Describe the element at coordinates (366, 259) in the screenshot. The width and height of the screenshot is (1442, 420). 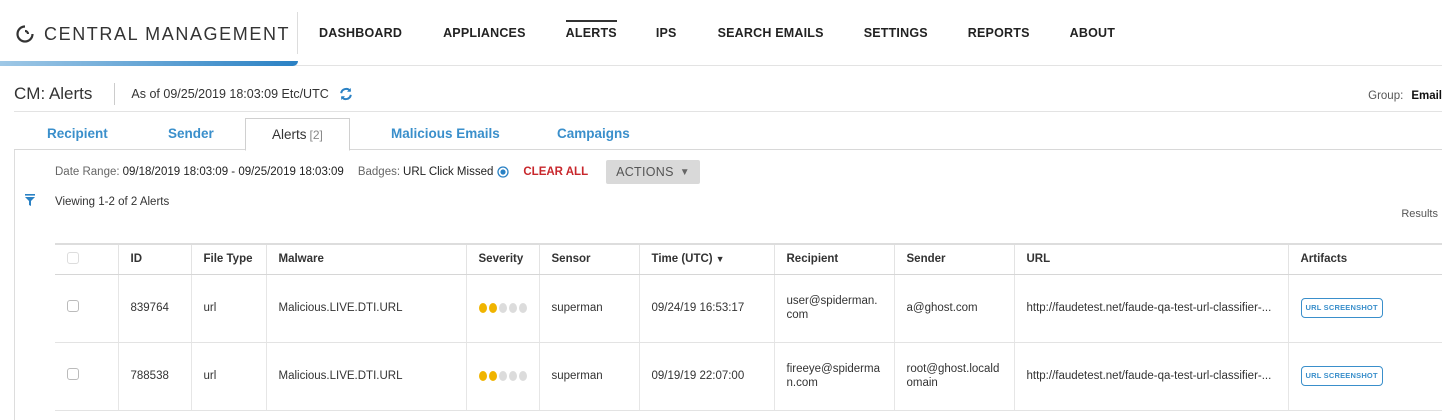
I see `column-header-malware: Malware` at that location.